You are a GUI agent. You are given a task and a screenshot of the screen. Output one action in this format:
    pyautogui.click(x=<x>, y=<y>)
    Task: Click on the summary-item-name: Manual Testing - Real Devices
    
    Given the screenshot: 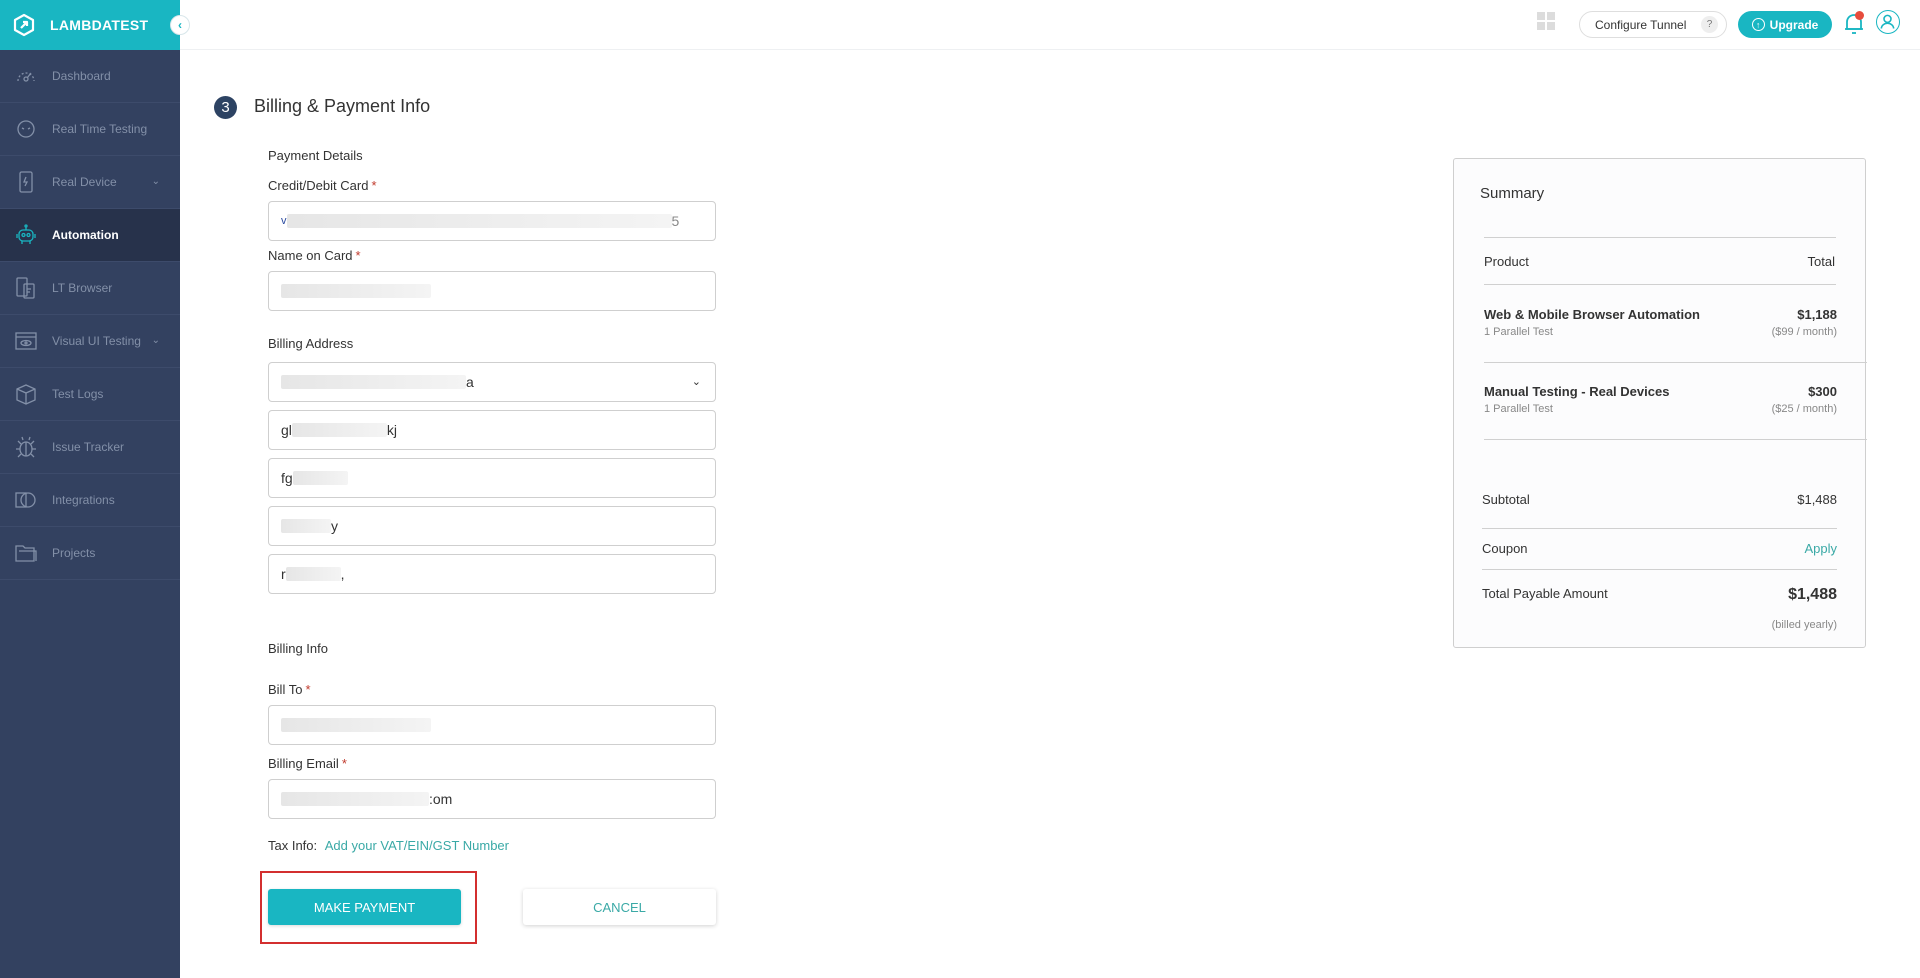 What is the action you would take?
    pyautogui.click(x=1577, y=391)
    